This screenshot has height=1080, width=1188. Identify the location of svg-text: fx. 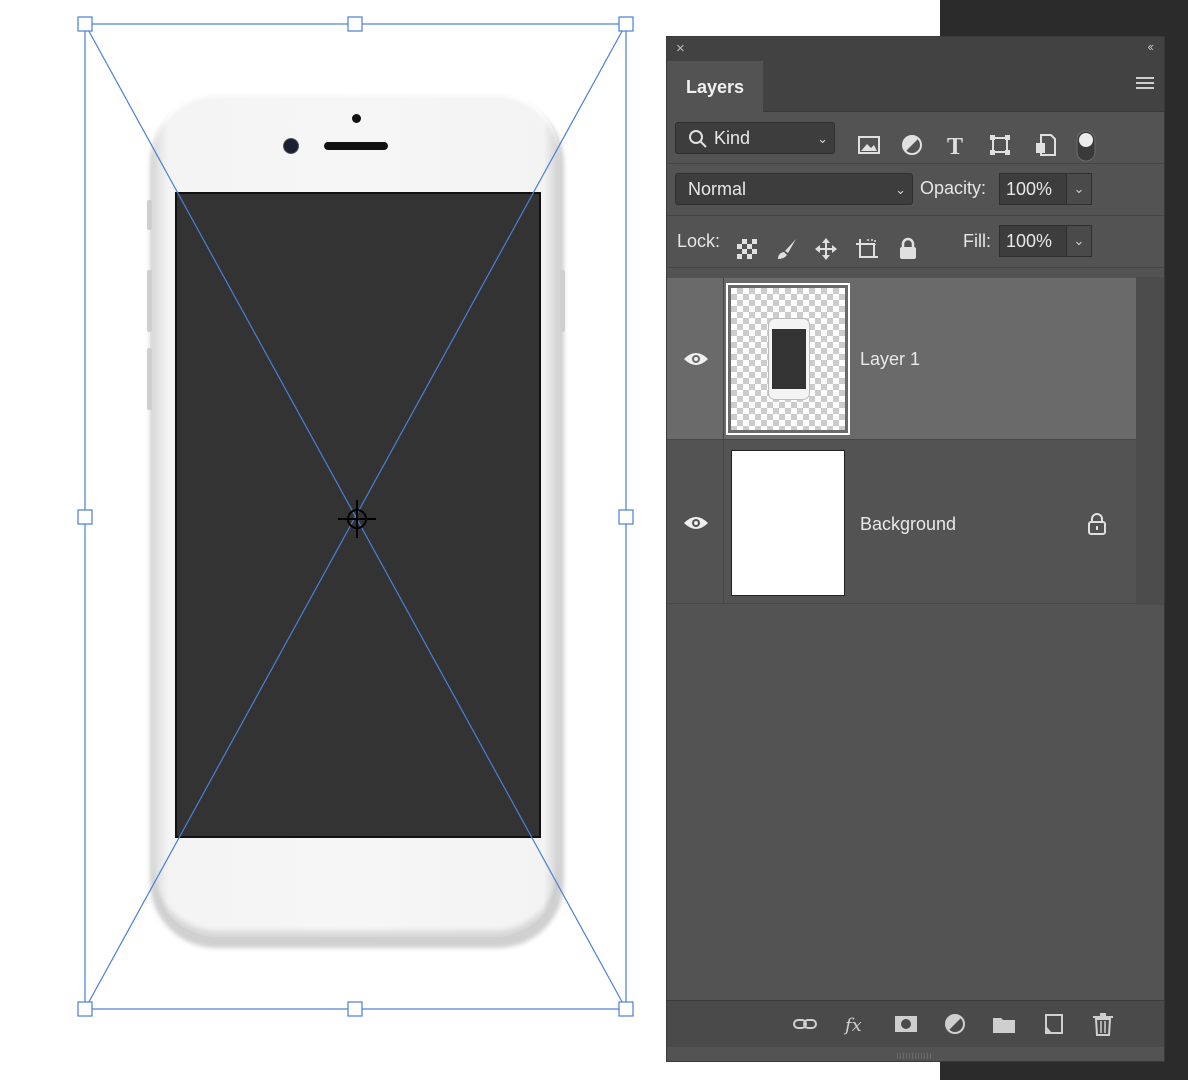
(852, 1025).